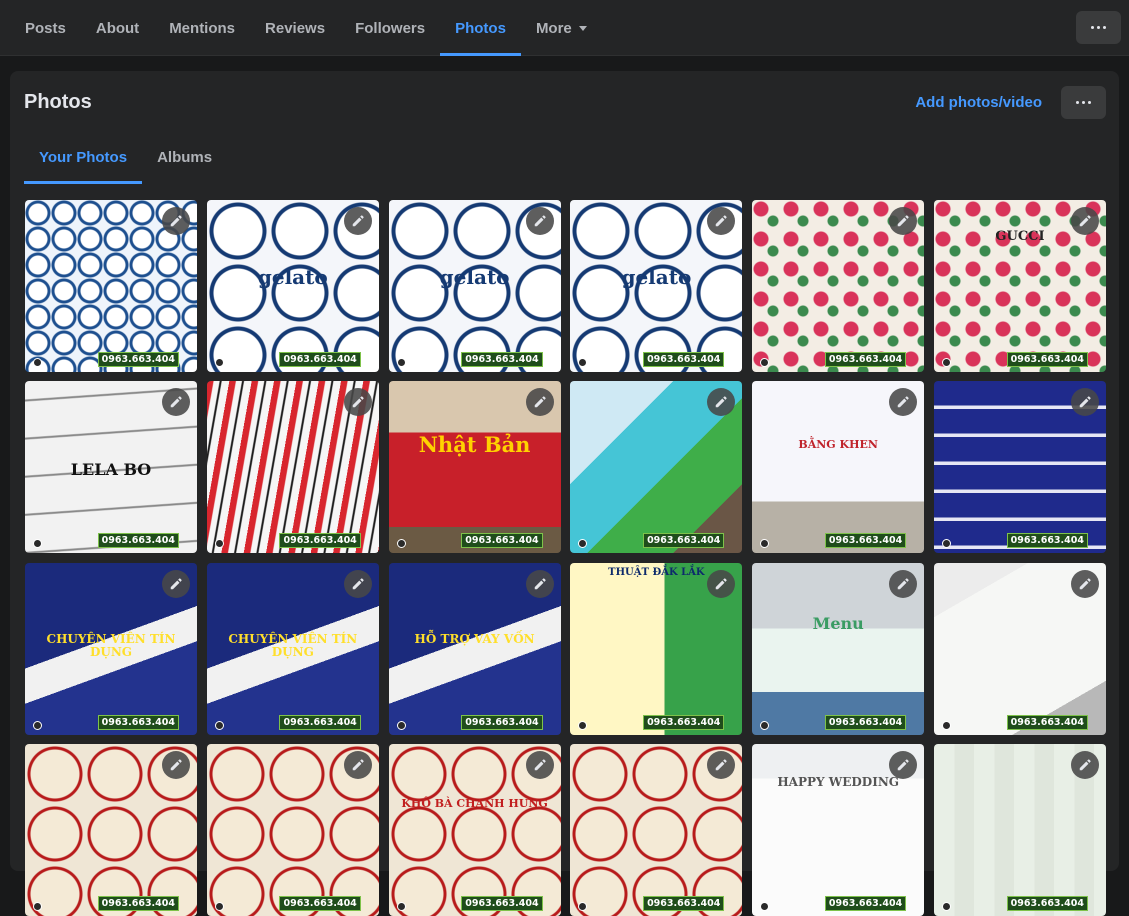 The image size is (1129, 916). Describe the element at coordinates (293, 645) in the screenshot. I see `photo-caption-text: CHUYÊN VIÊN TÍN DỤNG` at that location.